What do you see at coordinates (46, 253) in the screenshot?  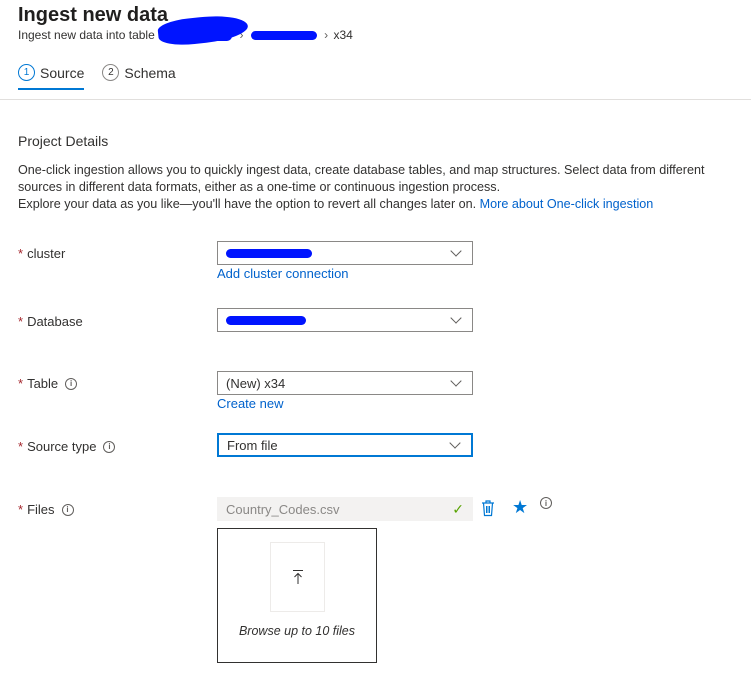 I see `cluster-label-text: cluster` at bounding box center [46, 253].